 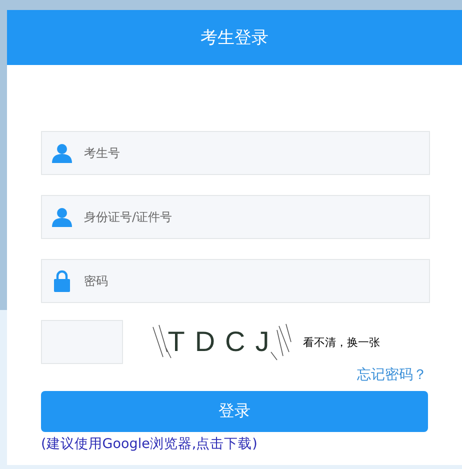 I want to click on input-field: 考生号, so click(x=235, y=153).